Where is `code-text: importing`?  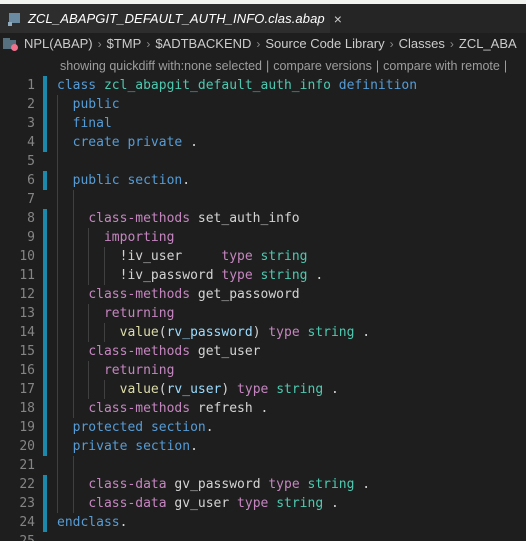 code-text: importing is located at coordinates (286, 237).